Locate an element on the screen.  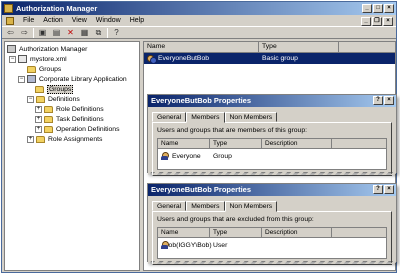
menu-window: Window is located at coordinates (108, 20).